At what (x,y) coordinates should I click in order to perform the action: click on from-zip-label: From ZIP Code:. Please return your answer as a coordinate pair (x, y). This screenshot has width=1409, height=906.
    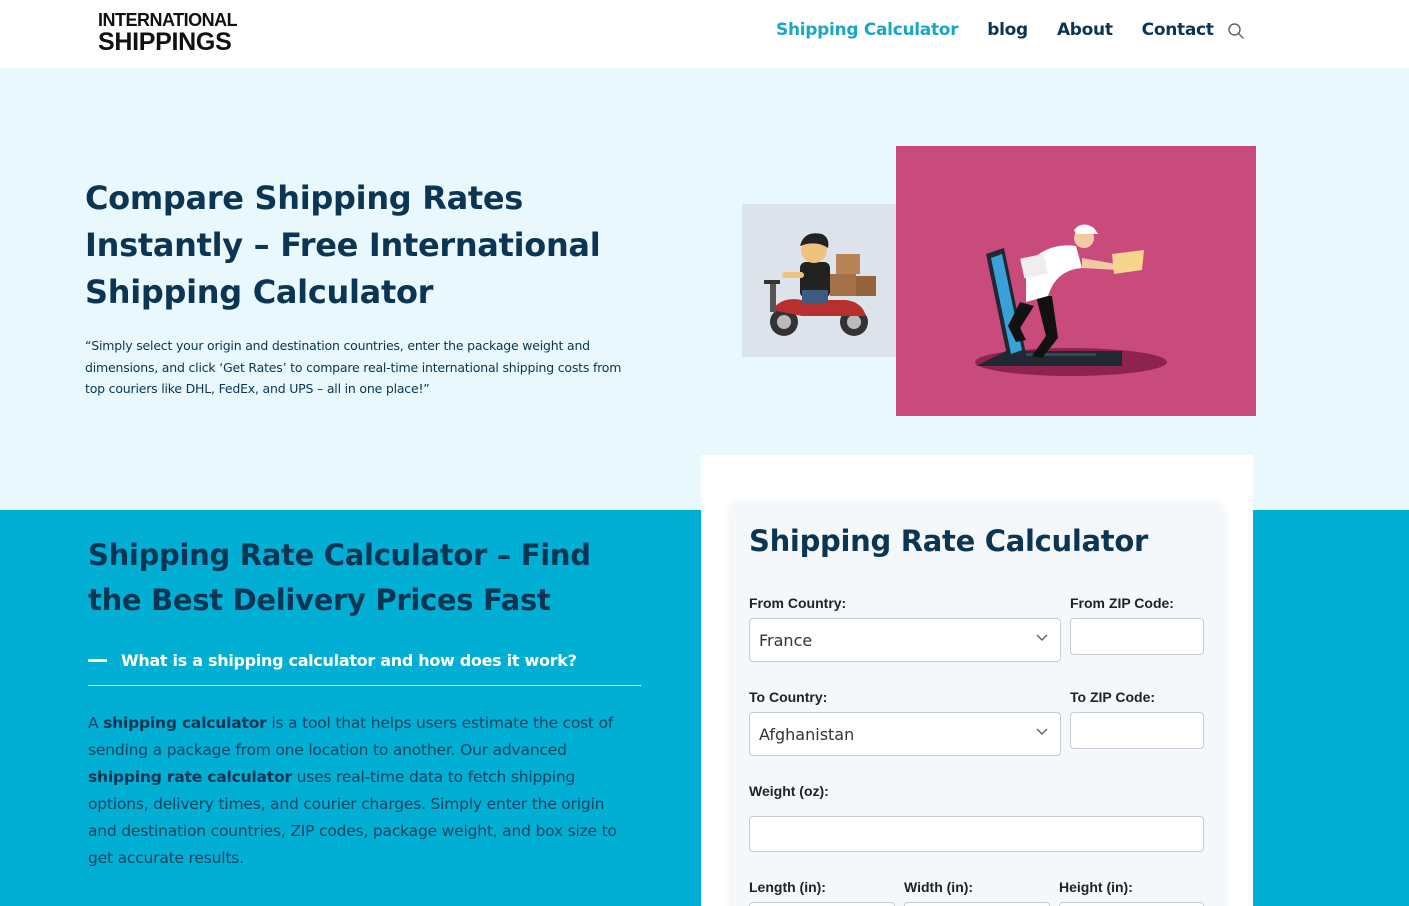
    Looking at the image, I should click on (1122, 603).